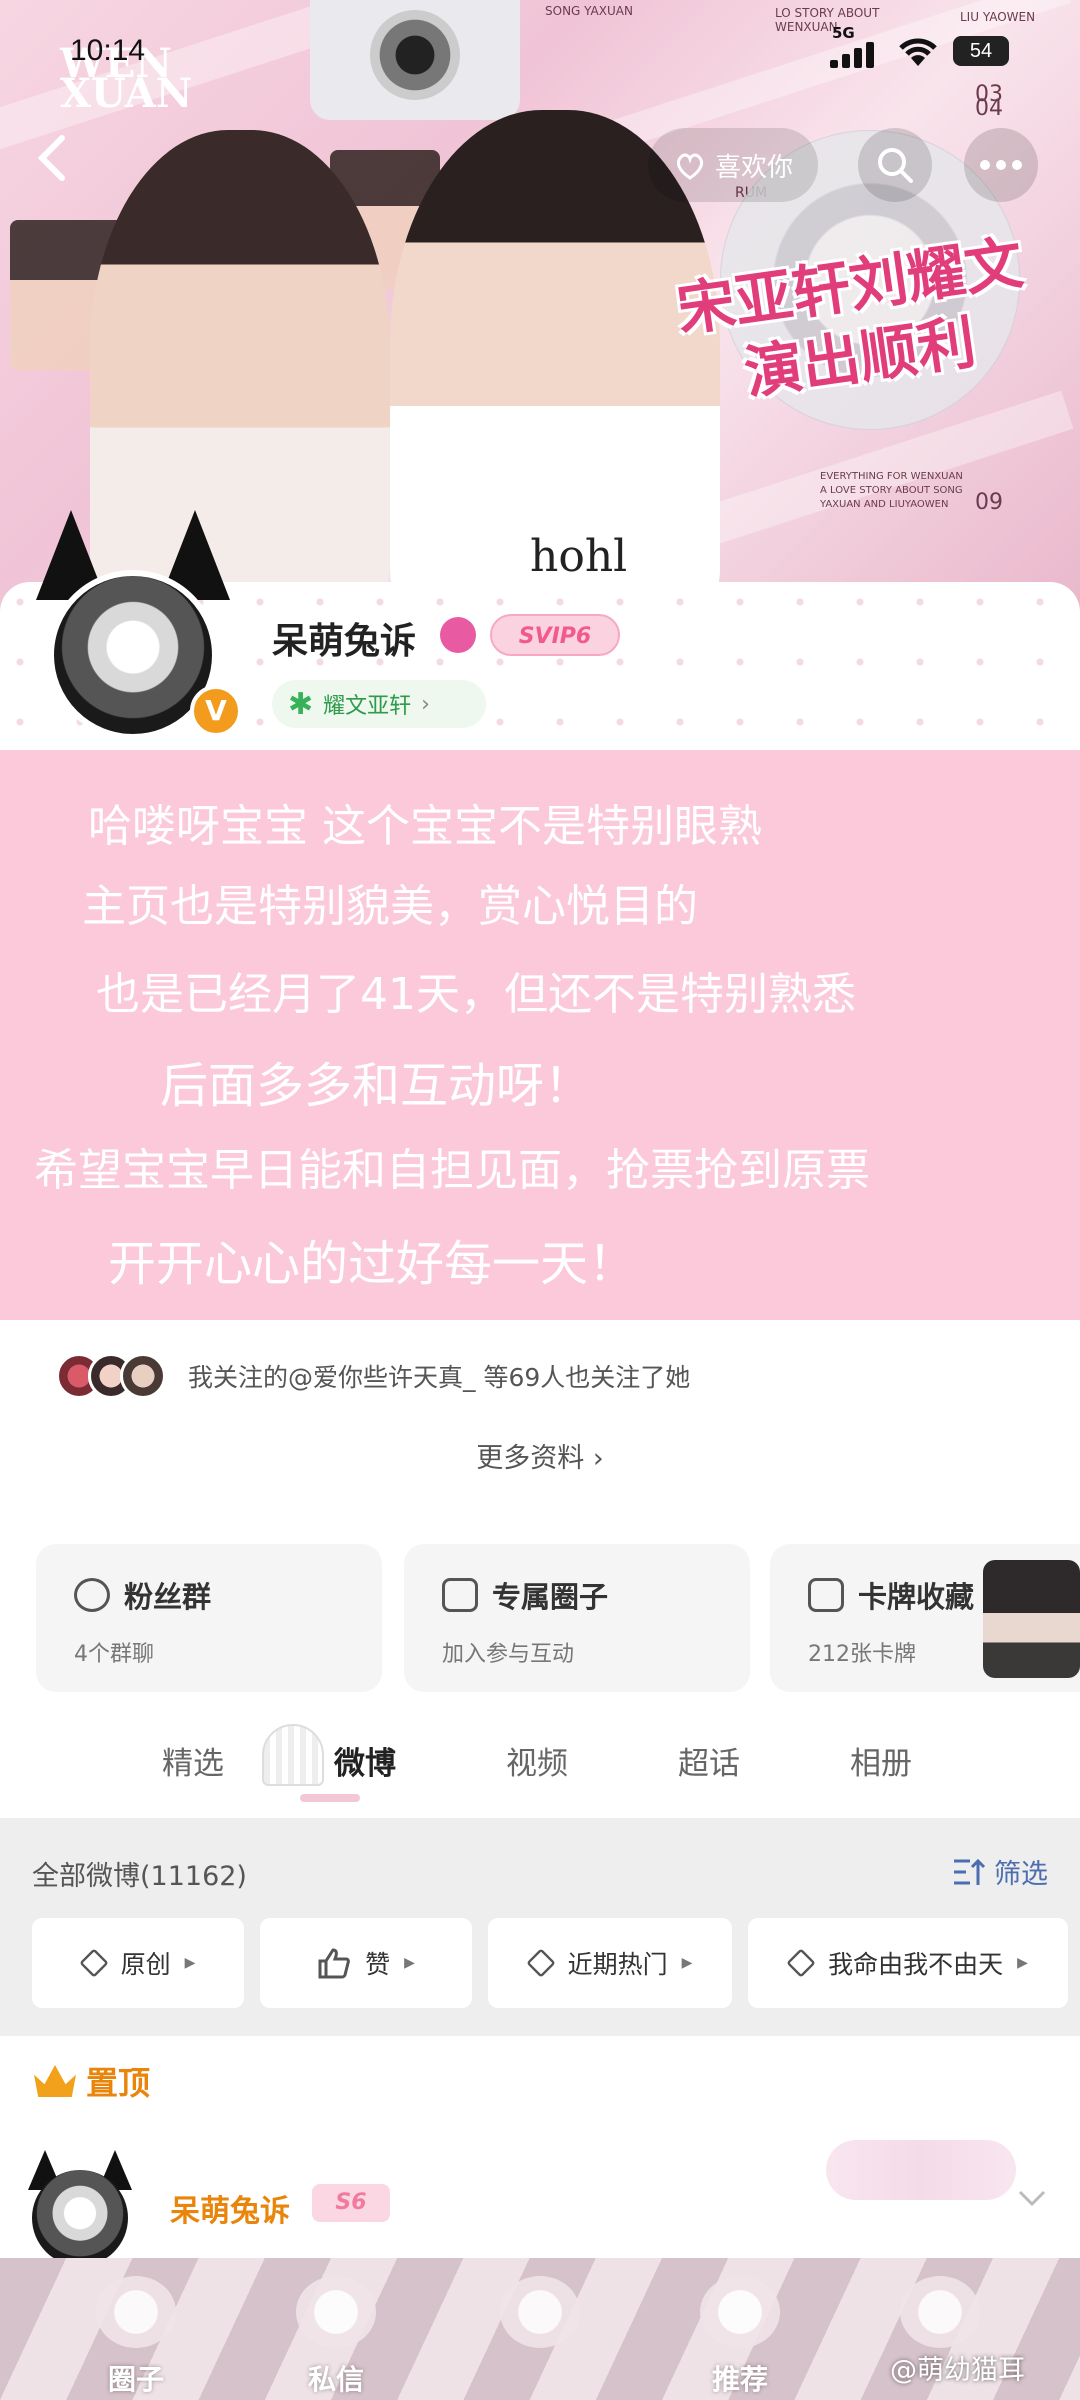  Describe the element at coordinates (351, 2203) in the screenshot. I see `post-vip-badge: S6` at that location.